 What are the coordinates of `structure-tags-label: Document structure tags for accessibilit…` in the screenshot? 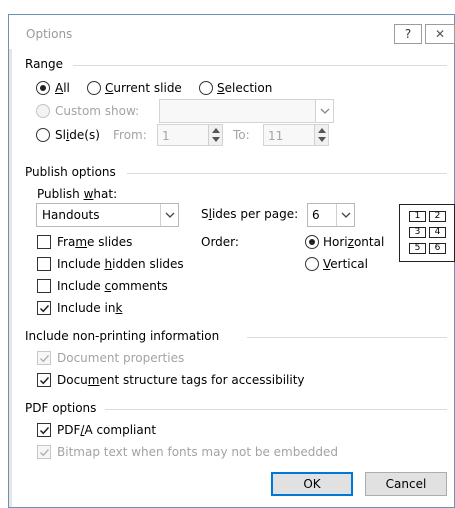 It's located at (181, 380).